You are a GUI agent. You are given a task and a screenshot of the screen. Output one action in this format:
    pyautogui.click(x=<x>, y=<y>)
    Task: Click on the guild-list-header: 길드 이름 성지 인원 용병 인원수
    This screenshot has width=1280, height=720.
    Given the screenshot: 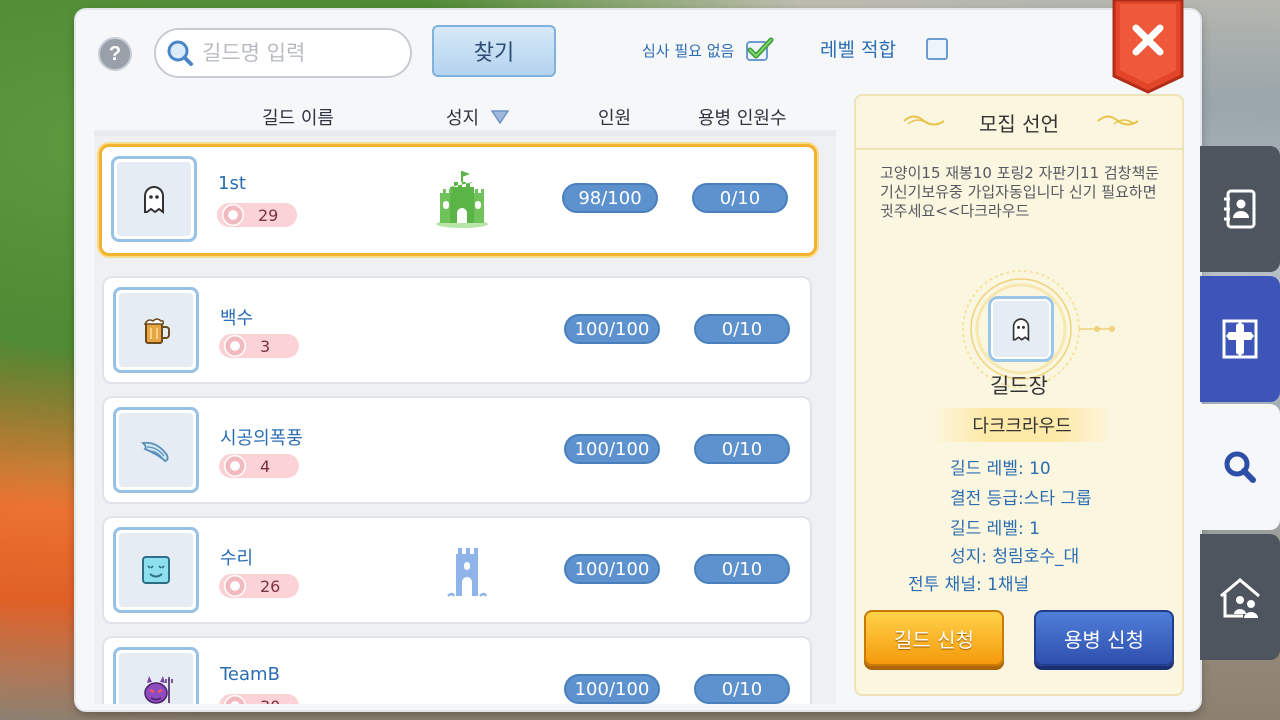 What is the action you would take?
    pyautogui.click(x=465, y=115)
    